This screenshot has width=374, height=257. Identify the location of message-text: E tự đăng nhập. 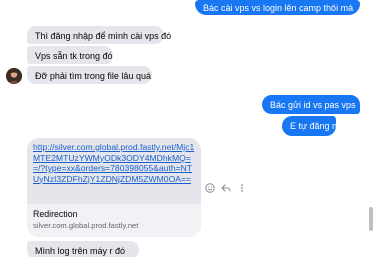
(321, 126).